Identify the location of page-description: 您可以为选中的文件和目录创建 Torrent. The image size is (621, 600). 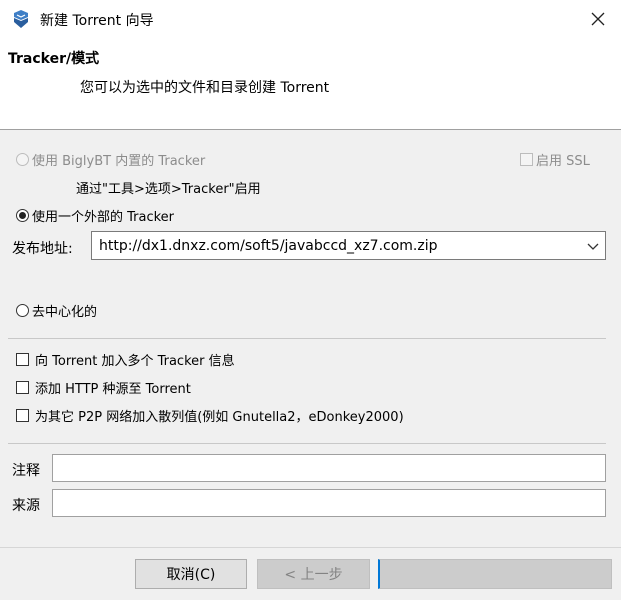
(205, 88).